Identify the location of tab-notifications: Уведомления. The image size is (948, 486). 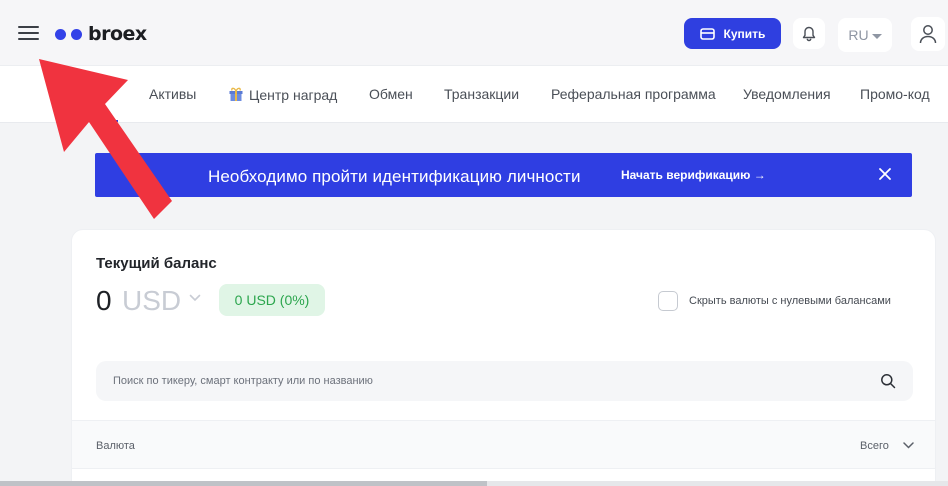
(787, 94).